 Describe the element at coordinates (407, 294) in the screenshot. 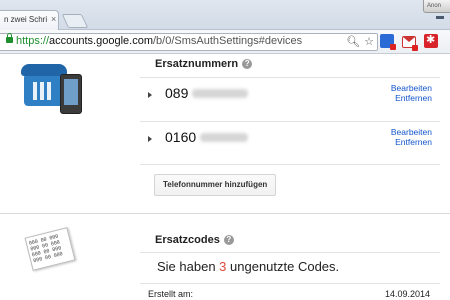

I see `created-date: 14.09.2014` at that location.